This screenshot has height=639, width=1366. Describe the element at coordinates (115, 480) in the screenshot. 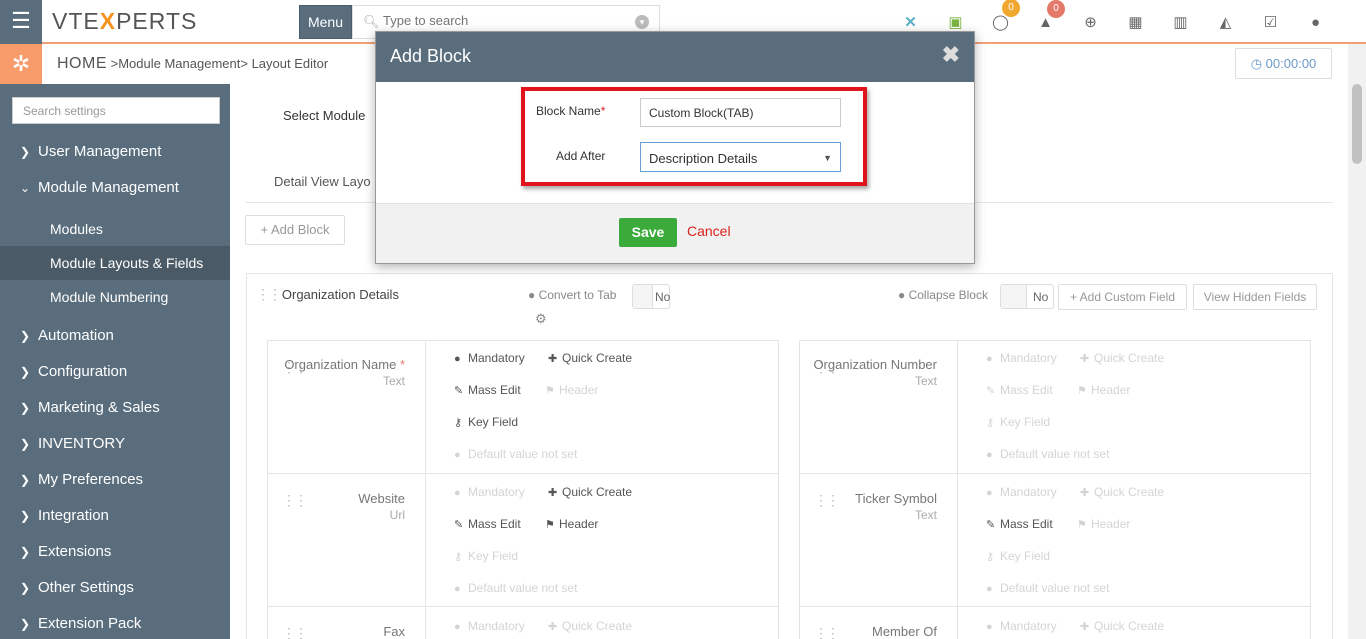

I see `sidebar-item-my-preferences: ❯ My Preferences` at that location.